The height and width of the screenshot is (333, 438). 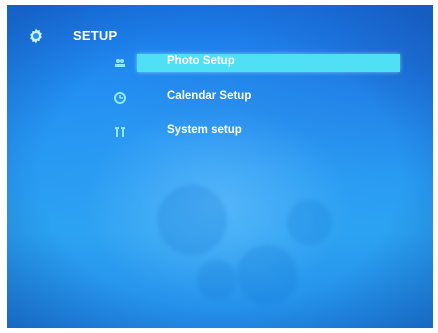 What do you see at coordinates (120, 132) in the screenshot?
I see `system-icon` at bounding box center [120, 132].